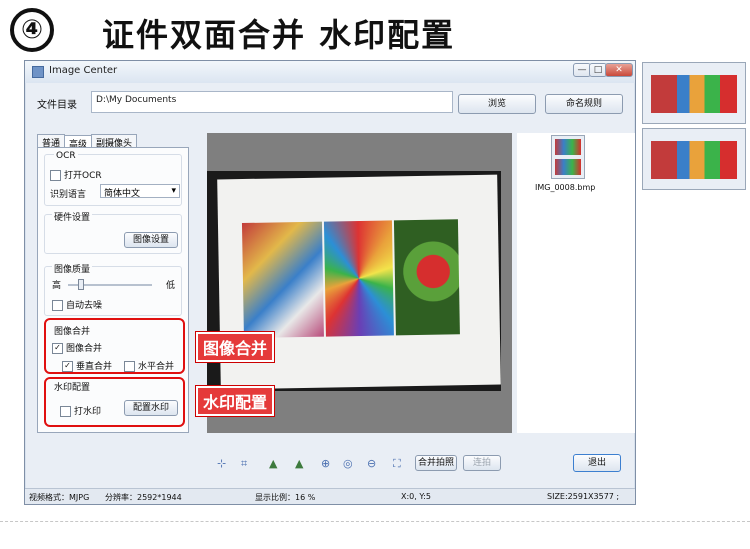 This screenshot has height=549, width=750. What do you see at coordinates (272, 102) in the screenshot?
I see `file-dir-field: D:\My Documents` at bounding box center [272, 102].